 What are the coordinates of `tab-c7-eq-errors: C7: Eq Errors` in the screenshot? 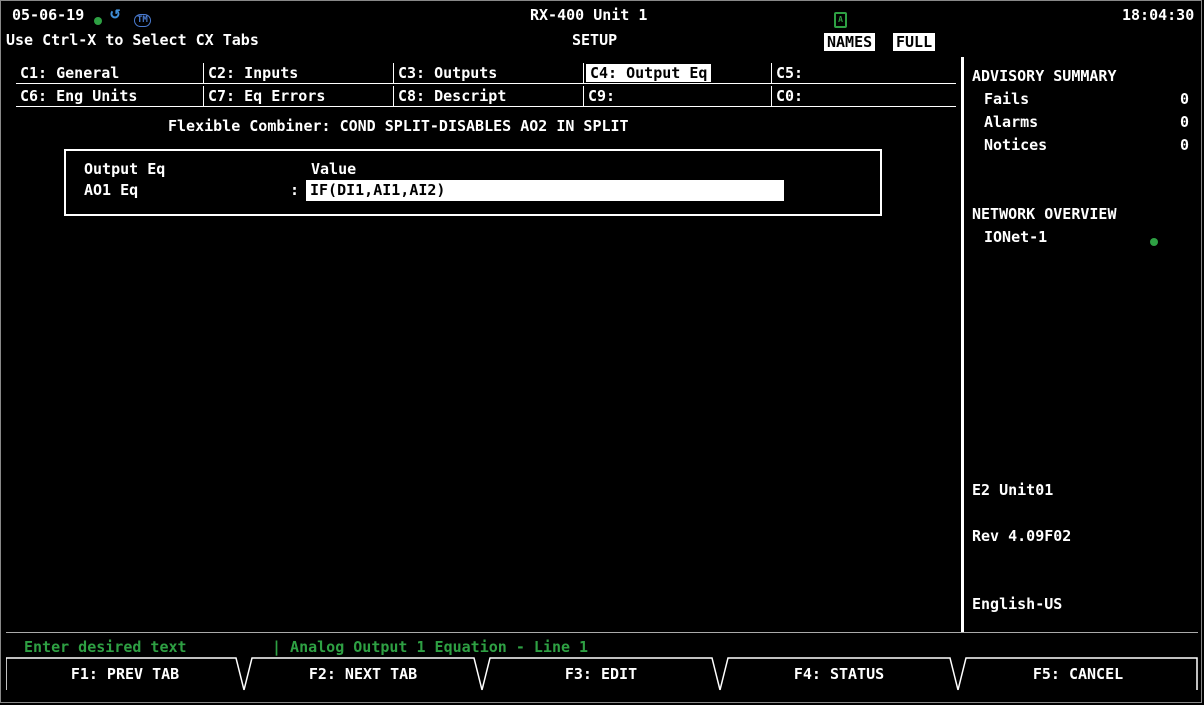 It's located at (299, 96).